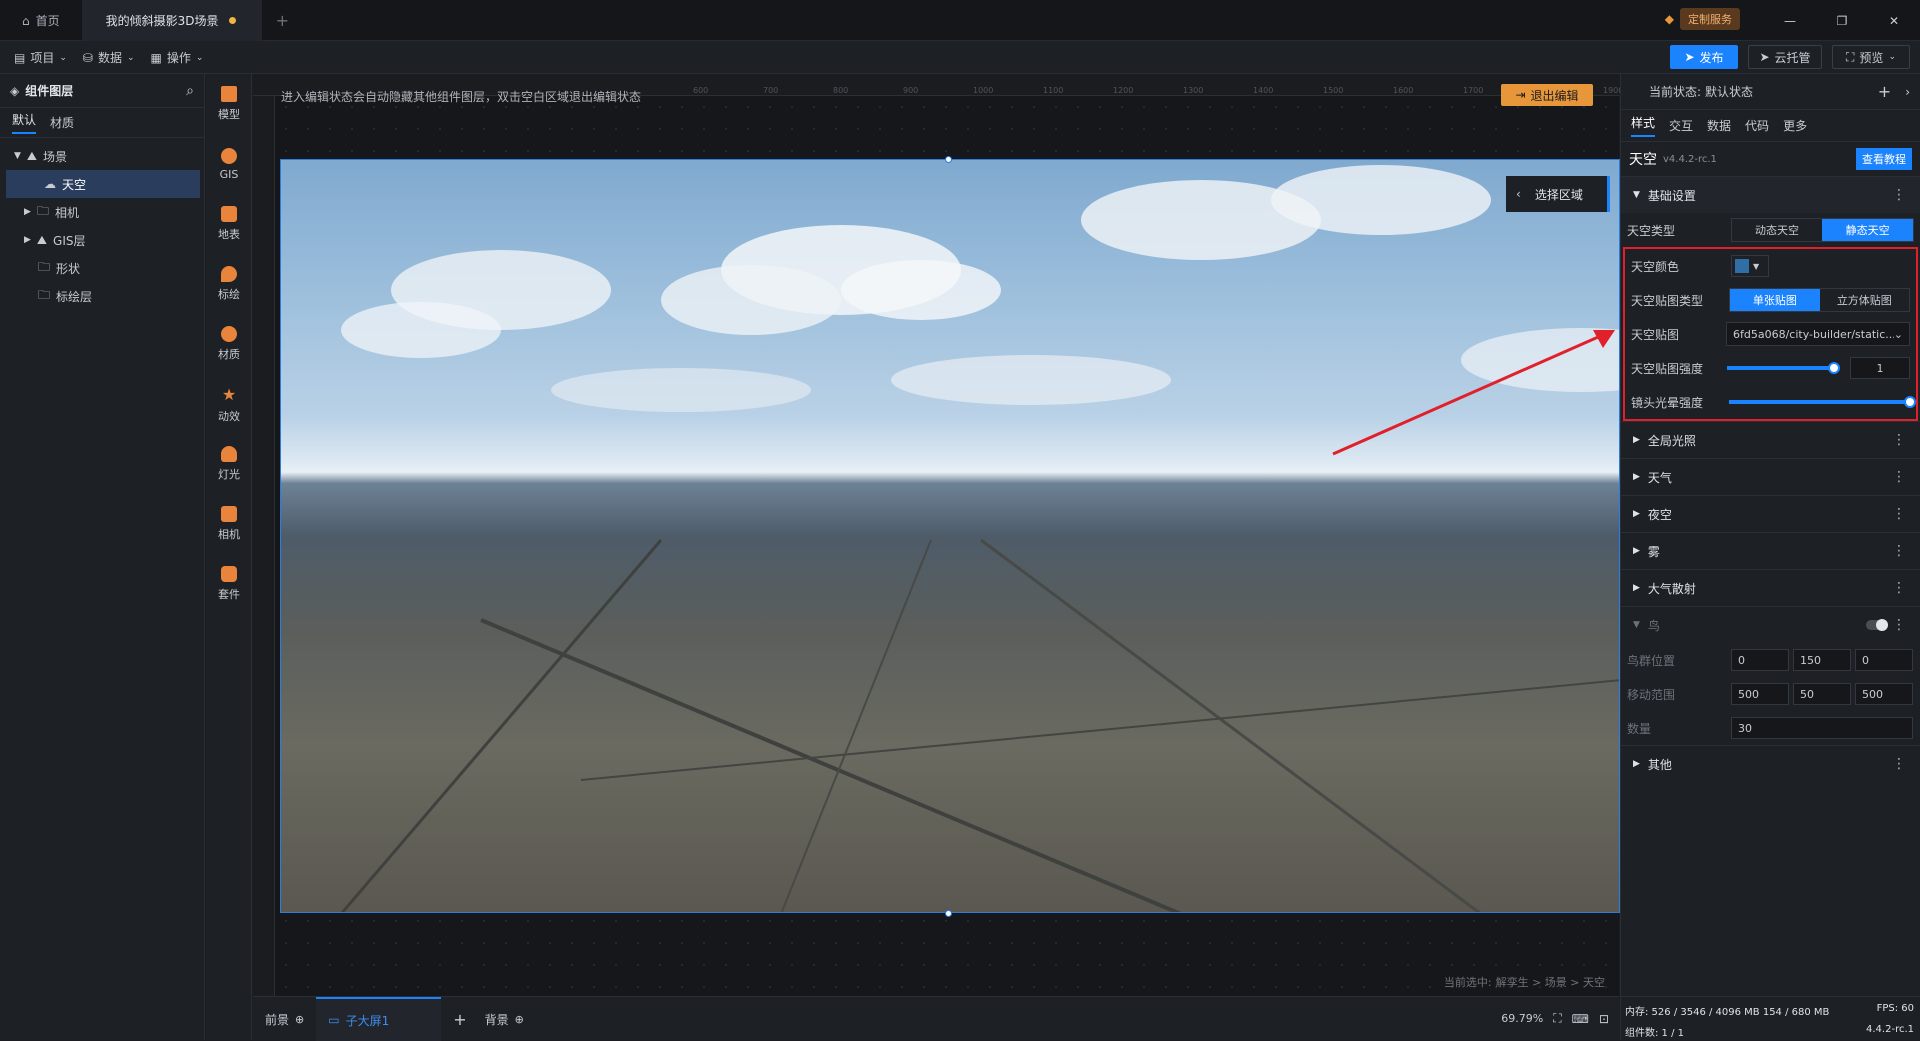  Describe the element at coordinates (190, 91) in the screenshot. I see `search-icon: ⌕` at that location.